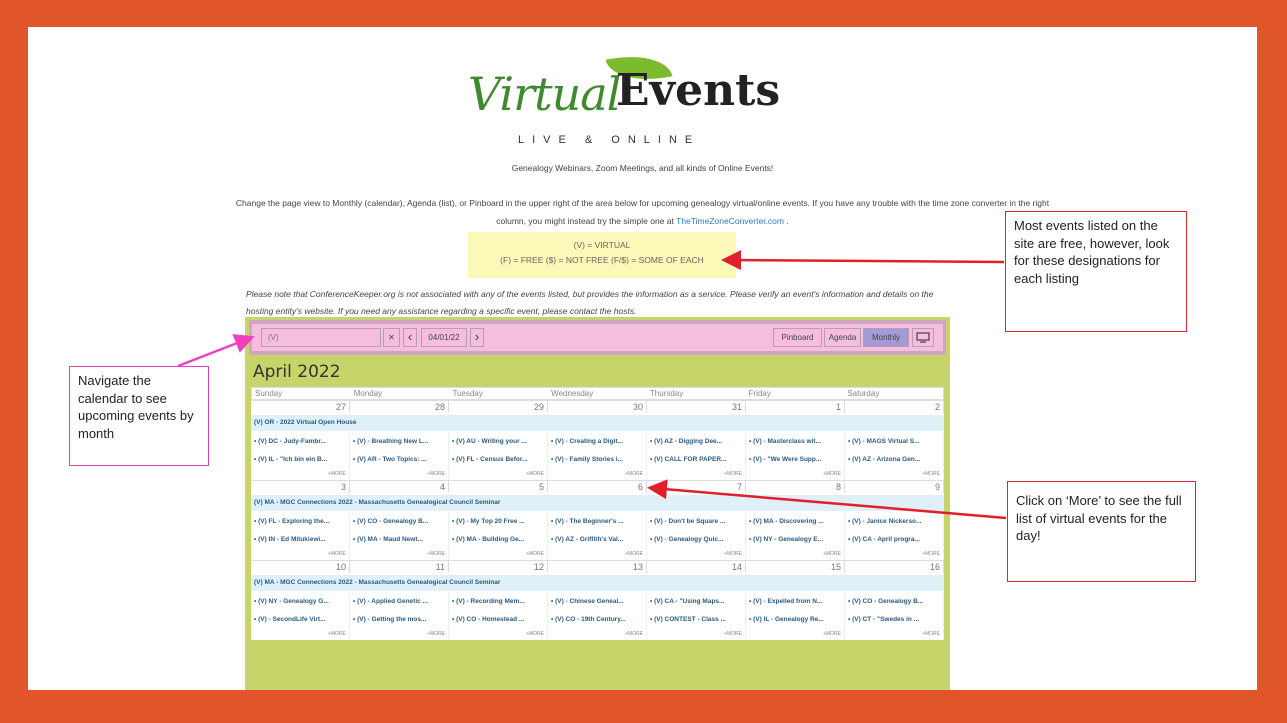 The height and width of the screenshot is (723, 1287). What do you see at coordinates (827, 499) in the screenshot?
I see `arrow-to-more` at bounding box center [827, 499].